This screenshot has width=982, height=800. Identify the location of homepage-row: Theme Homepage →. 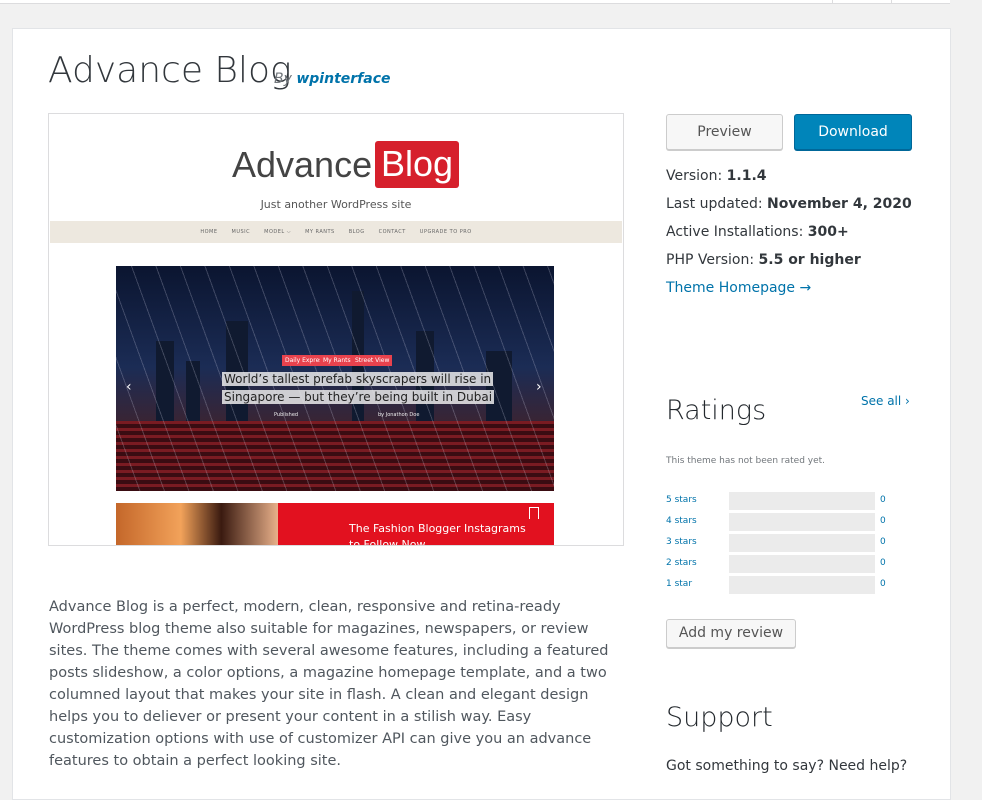
(789, 291).